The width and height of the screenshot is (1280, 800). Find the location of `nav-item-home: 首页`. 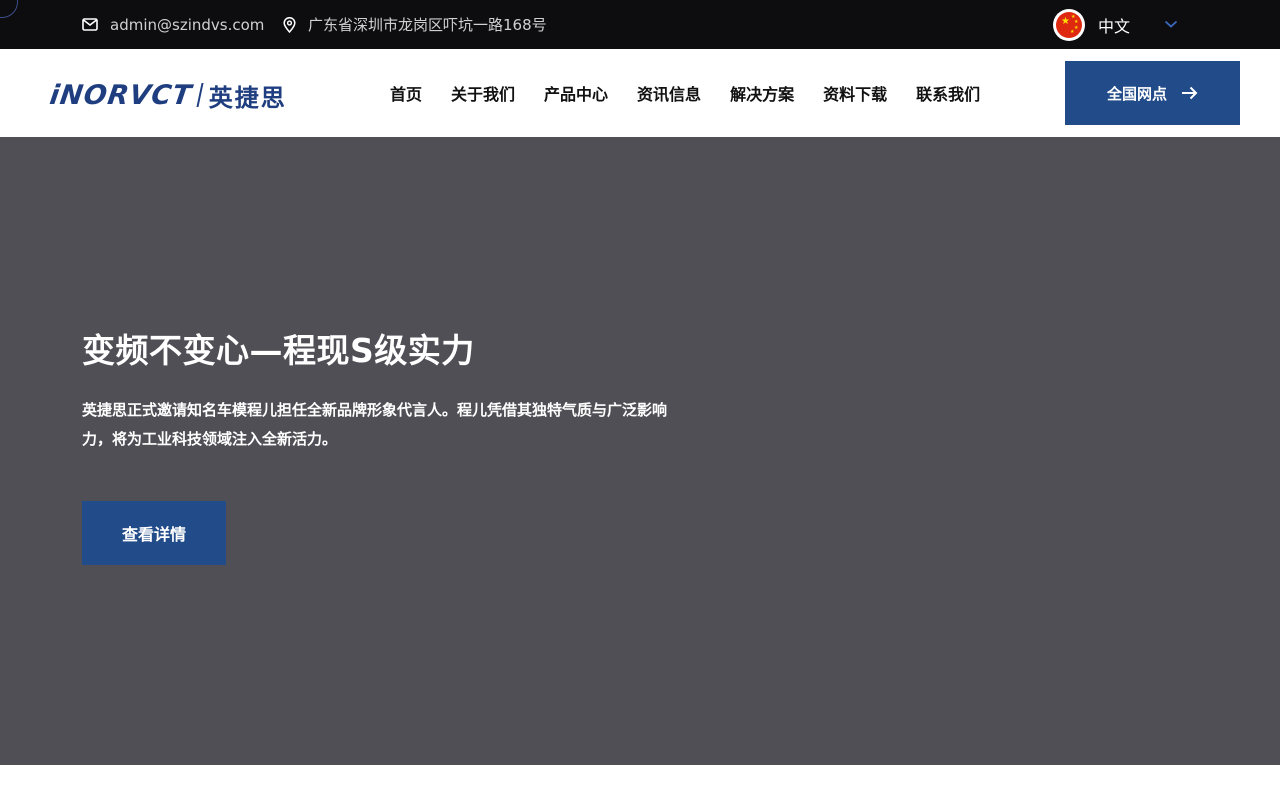

nav-item-home: 首页 is located at coordinates (406, 93).